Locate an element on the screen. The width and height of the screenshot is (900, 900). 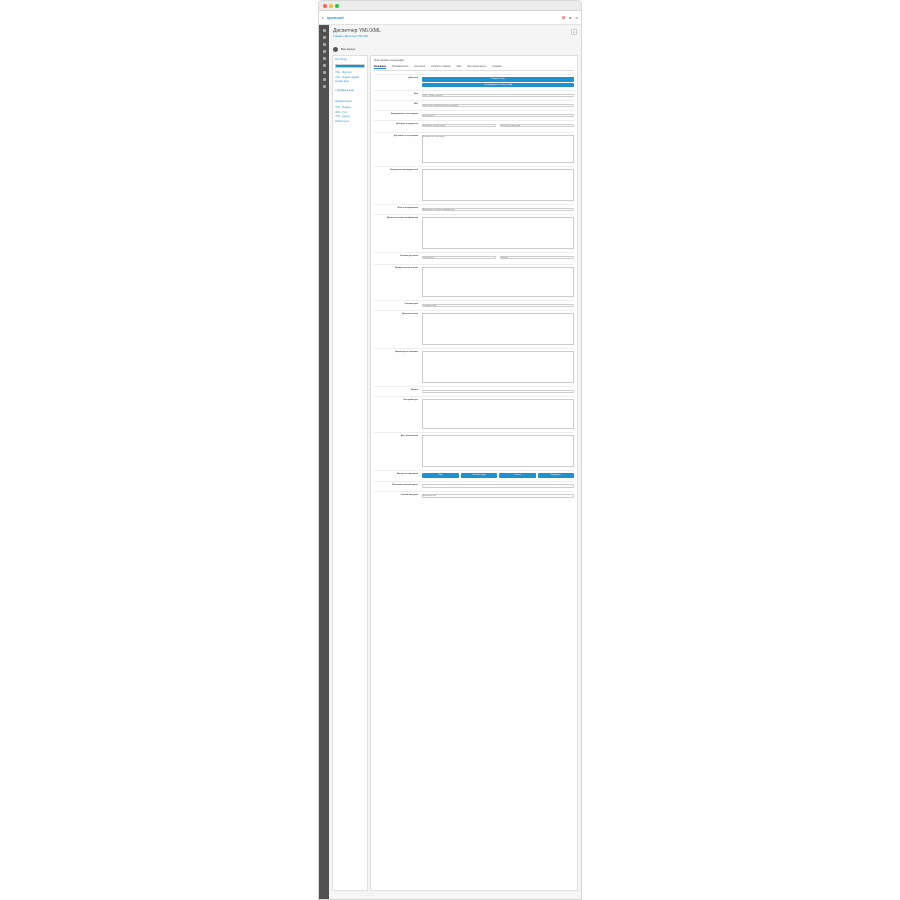
tab: Мультиязычность is located at coordinates (476, 67).